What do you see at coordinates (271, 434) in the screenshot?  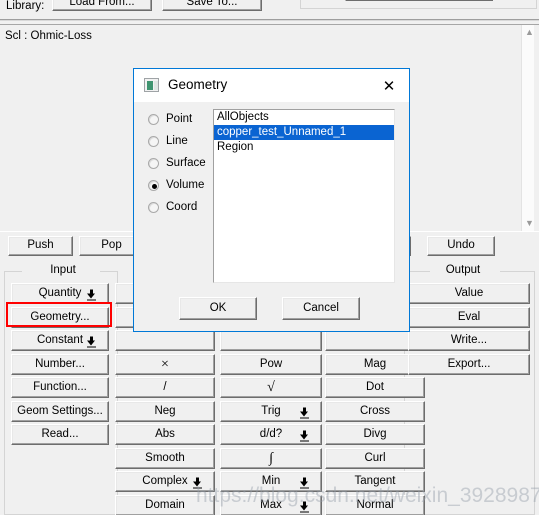 I see `func-button-d-d: d/d?` at bounding box center [271, 434].